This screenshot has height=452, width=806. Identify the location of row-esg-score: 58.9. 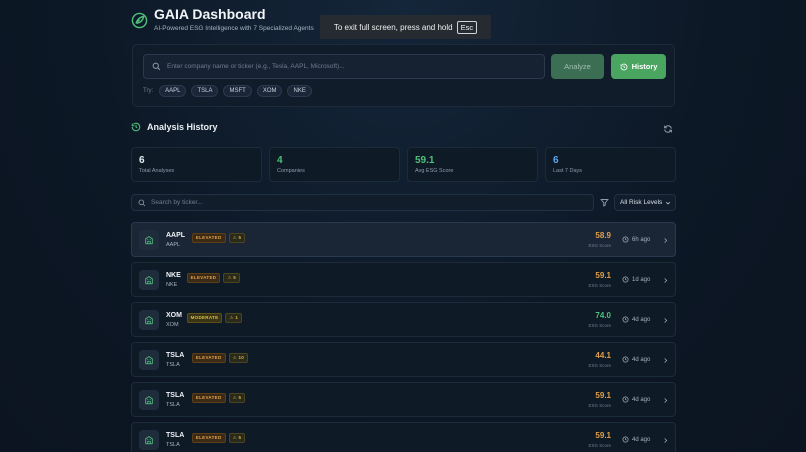
(603, 235).